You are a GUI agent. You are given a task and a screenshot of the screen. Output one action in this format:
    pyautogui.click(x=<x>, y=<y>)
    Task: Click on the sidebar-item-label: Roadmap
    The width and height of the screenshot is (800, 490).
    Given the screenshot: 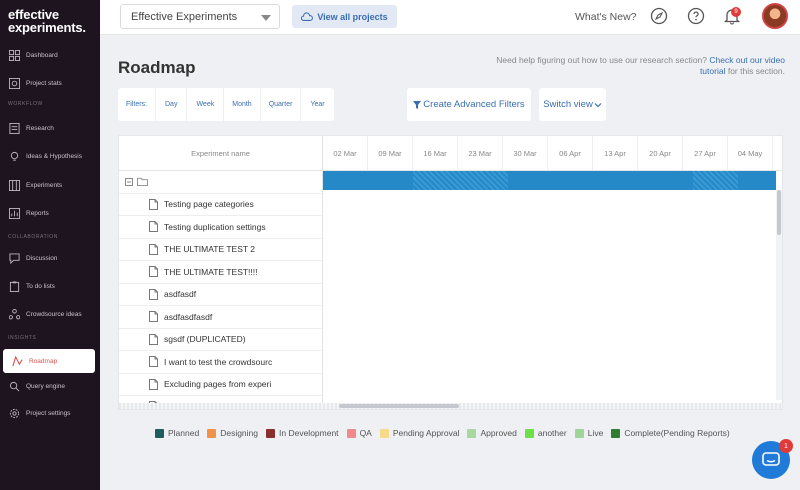 What is the action you would take?
    pyautogui.click(x=43, y=361)
    